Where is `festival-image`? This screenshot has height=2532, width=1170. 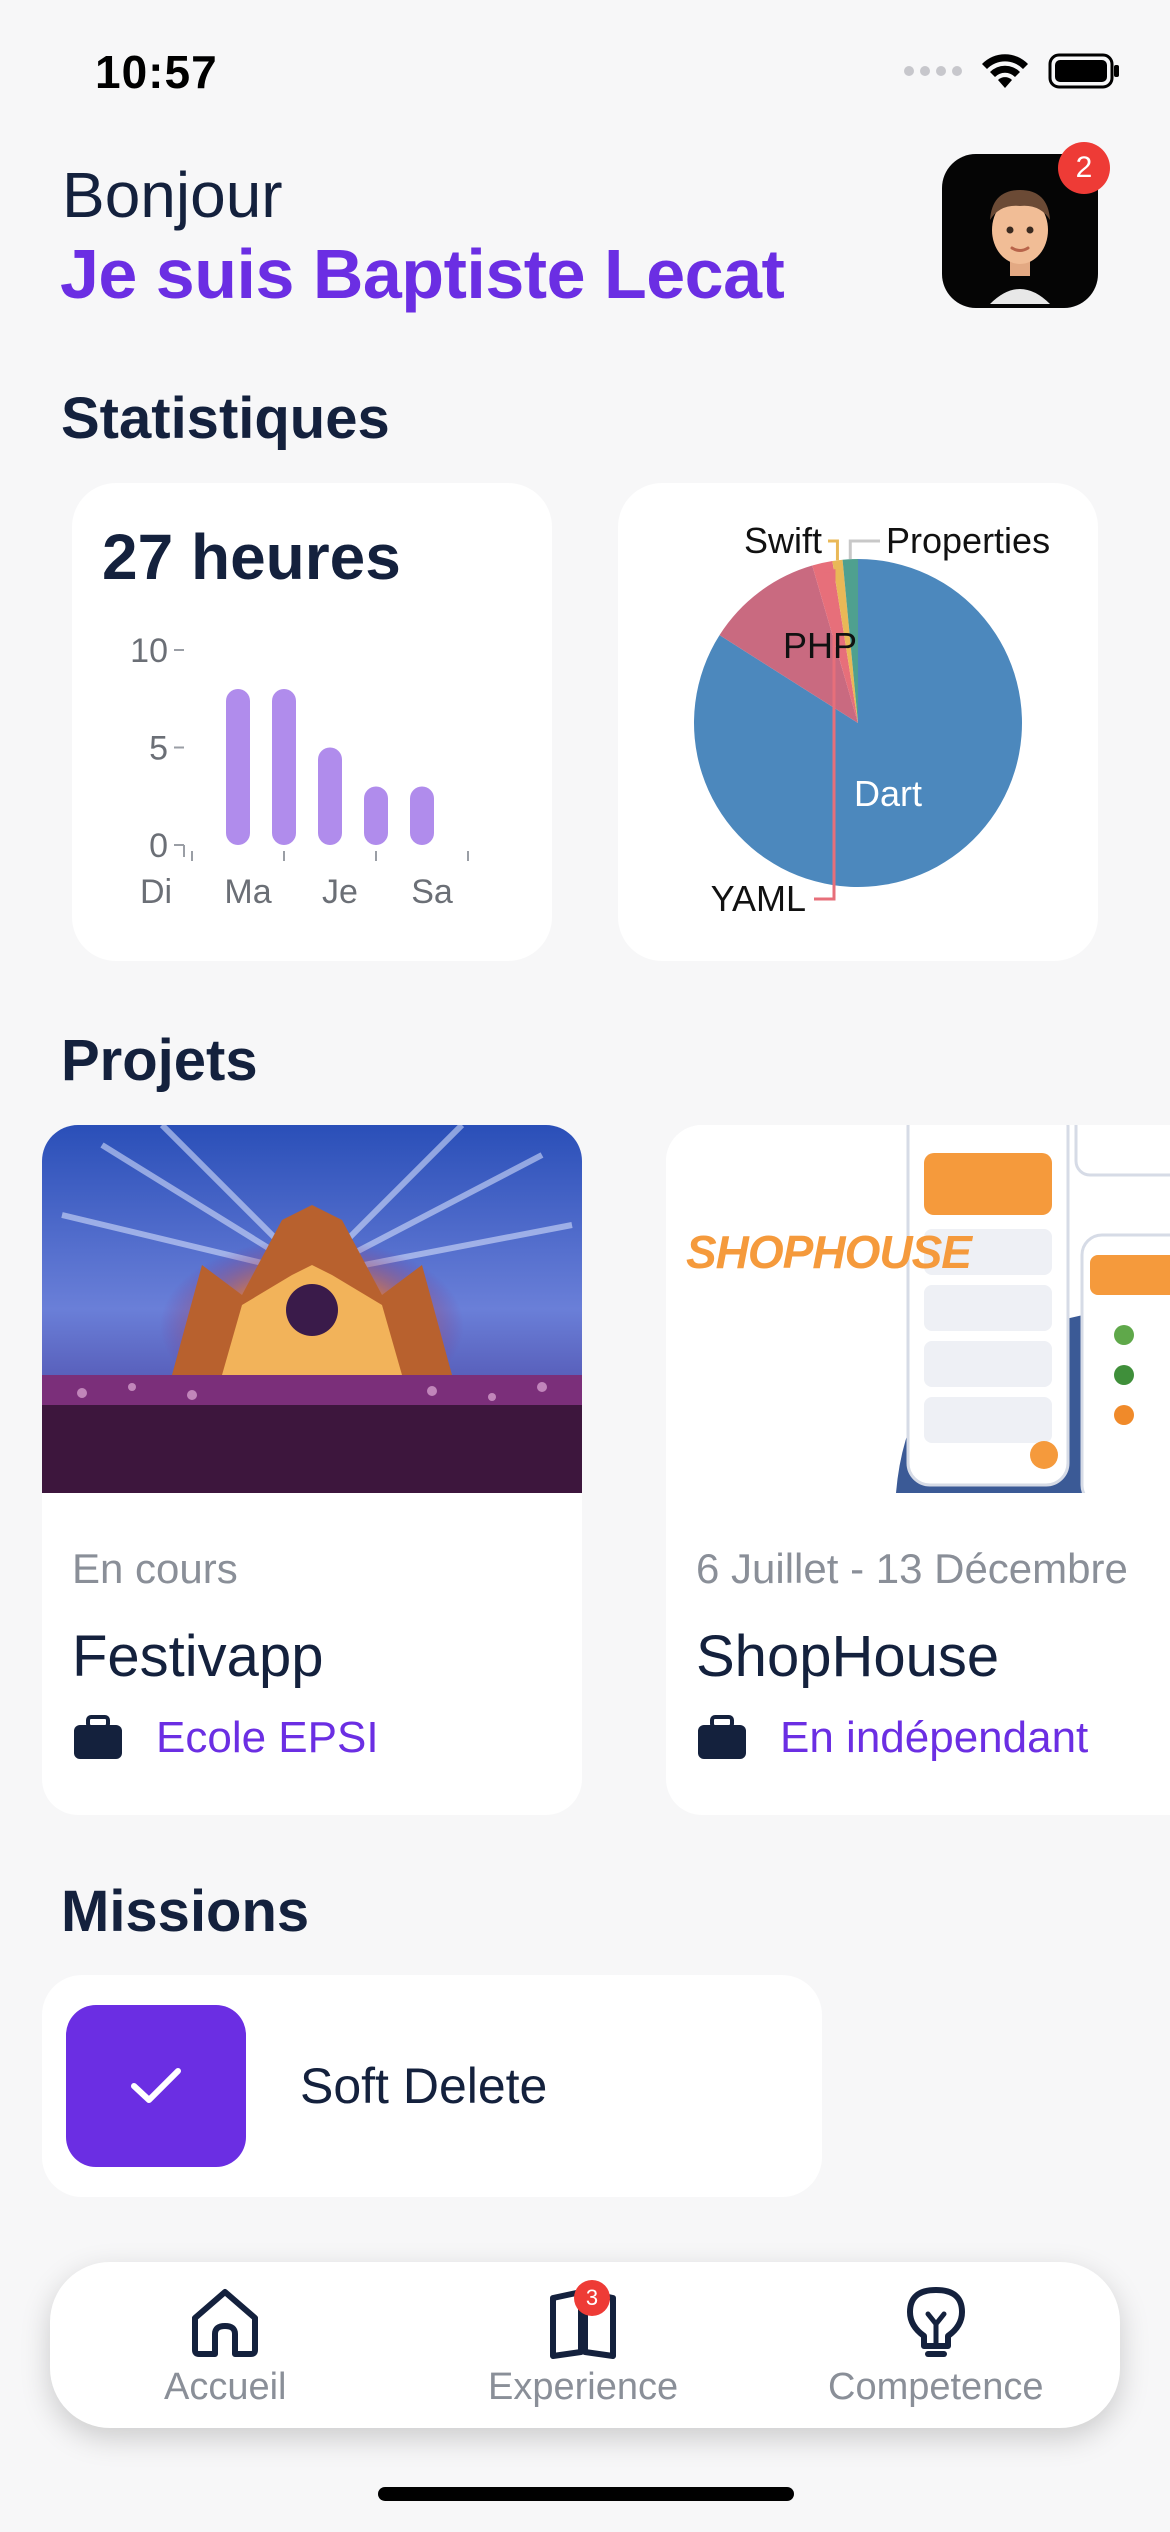
festival-image is located at coordinates (312, 1309).